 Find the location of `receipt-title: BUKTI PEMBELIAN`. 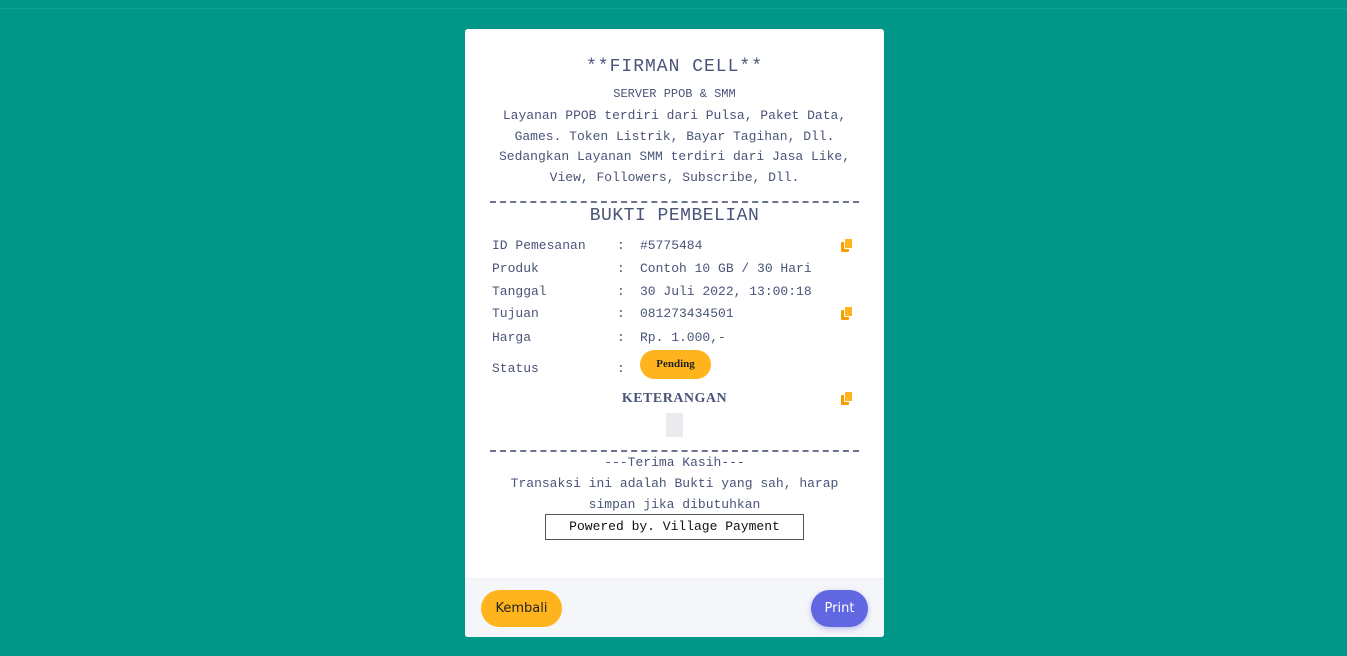

receipt-title: BUKTI PEMBELIAN is located at coordinates (674, 216).